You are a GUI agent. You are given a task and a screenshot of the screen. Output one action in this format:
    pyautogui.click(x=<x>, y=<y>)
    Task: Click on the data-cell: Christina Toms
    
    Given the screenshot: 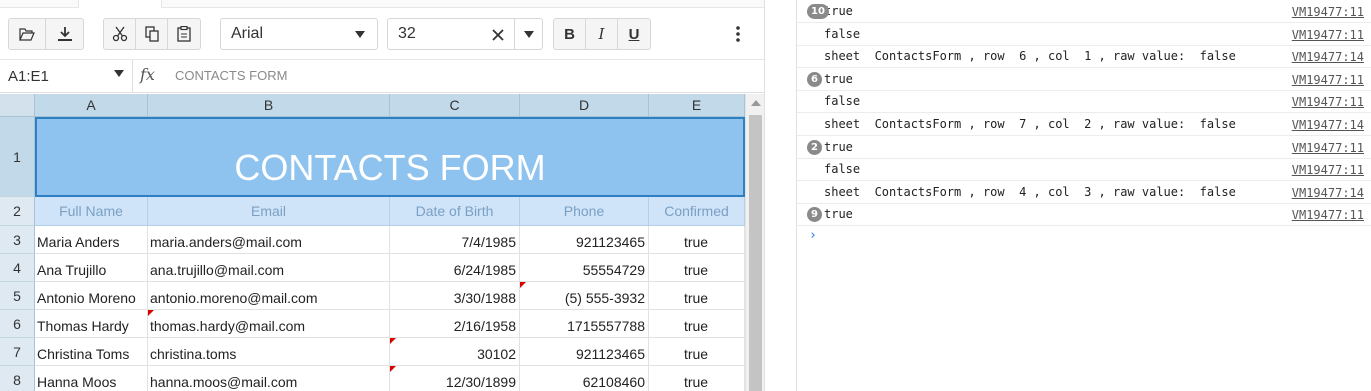 What is the action you would take?
    pyautogui.click(x=91, y=352)
    